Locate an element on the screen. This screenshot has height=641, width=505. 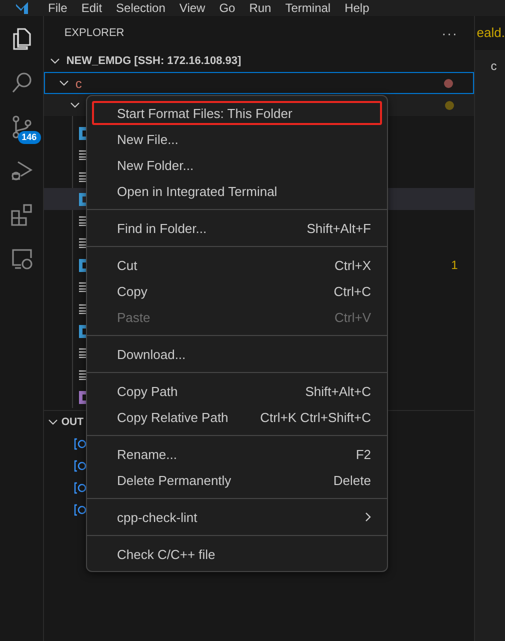
count-badge: 146 is located at coordinates (29, 137).